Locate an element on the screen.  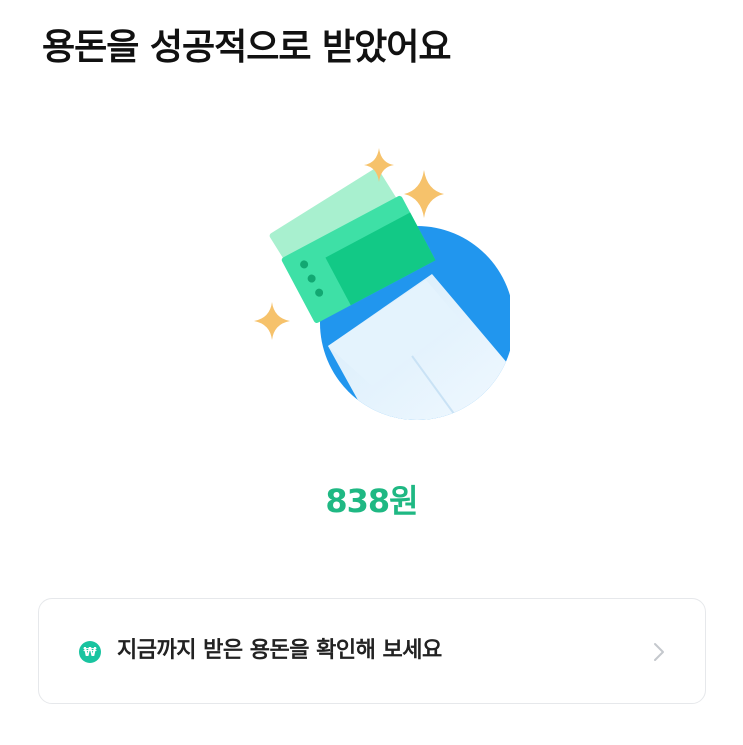
reward-amount: 838원 is located at coordinates (371, 501).